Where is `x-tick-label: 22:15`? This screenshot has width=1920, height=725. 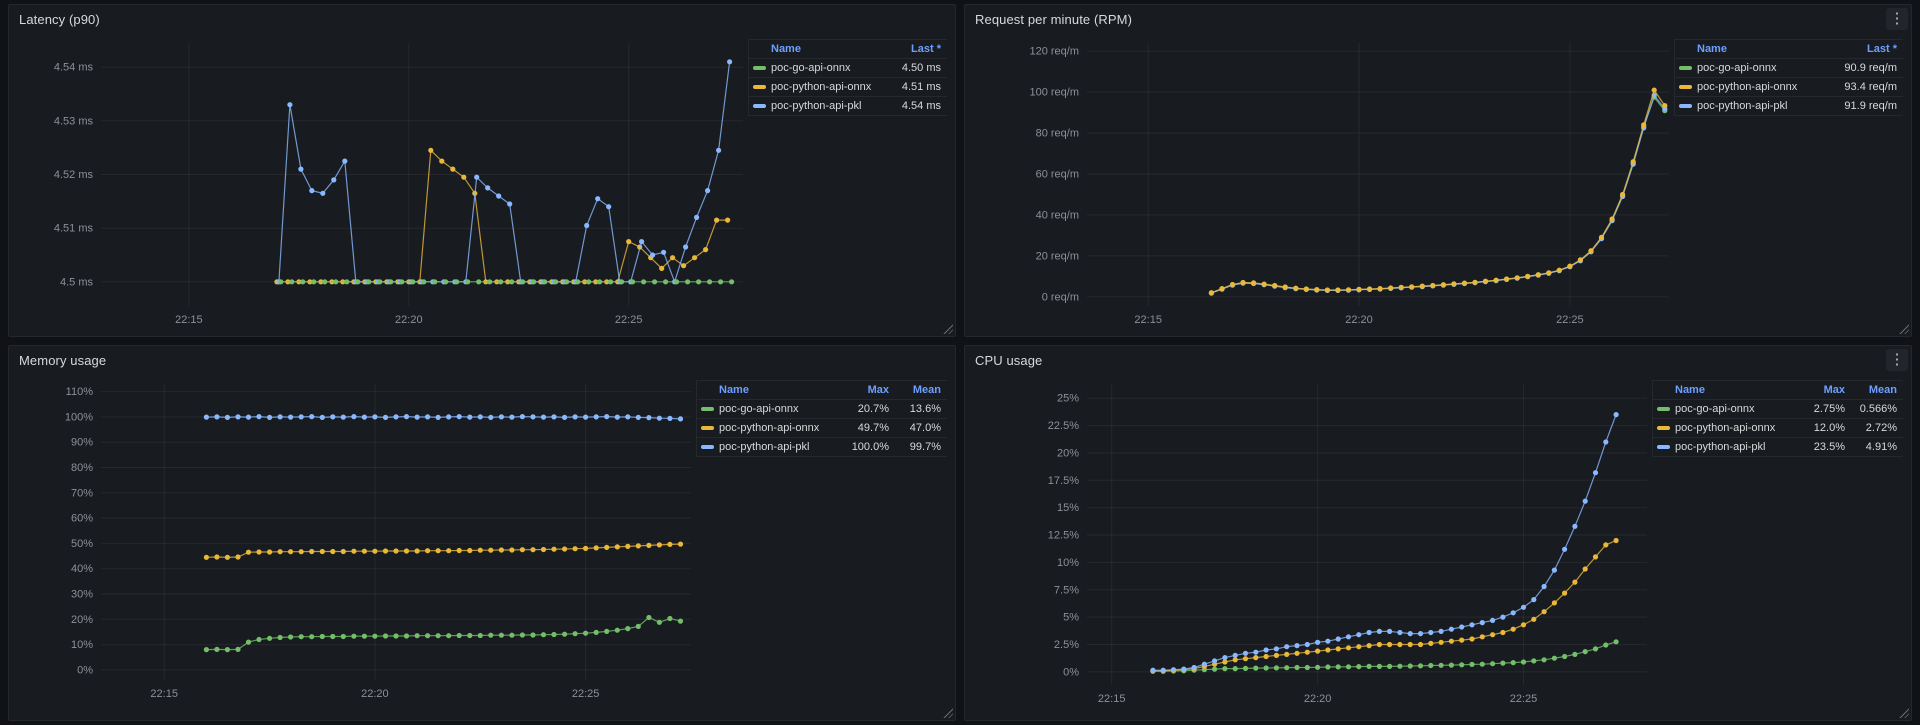 x-tick-label: 22:15 is located at coordinates (164, 694).